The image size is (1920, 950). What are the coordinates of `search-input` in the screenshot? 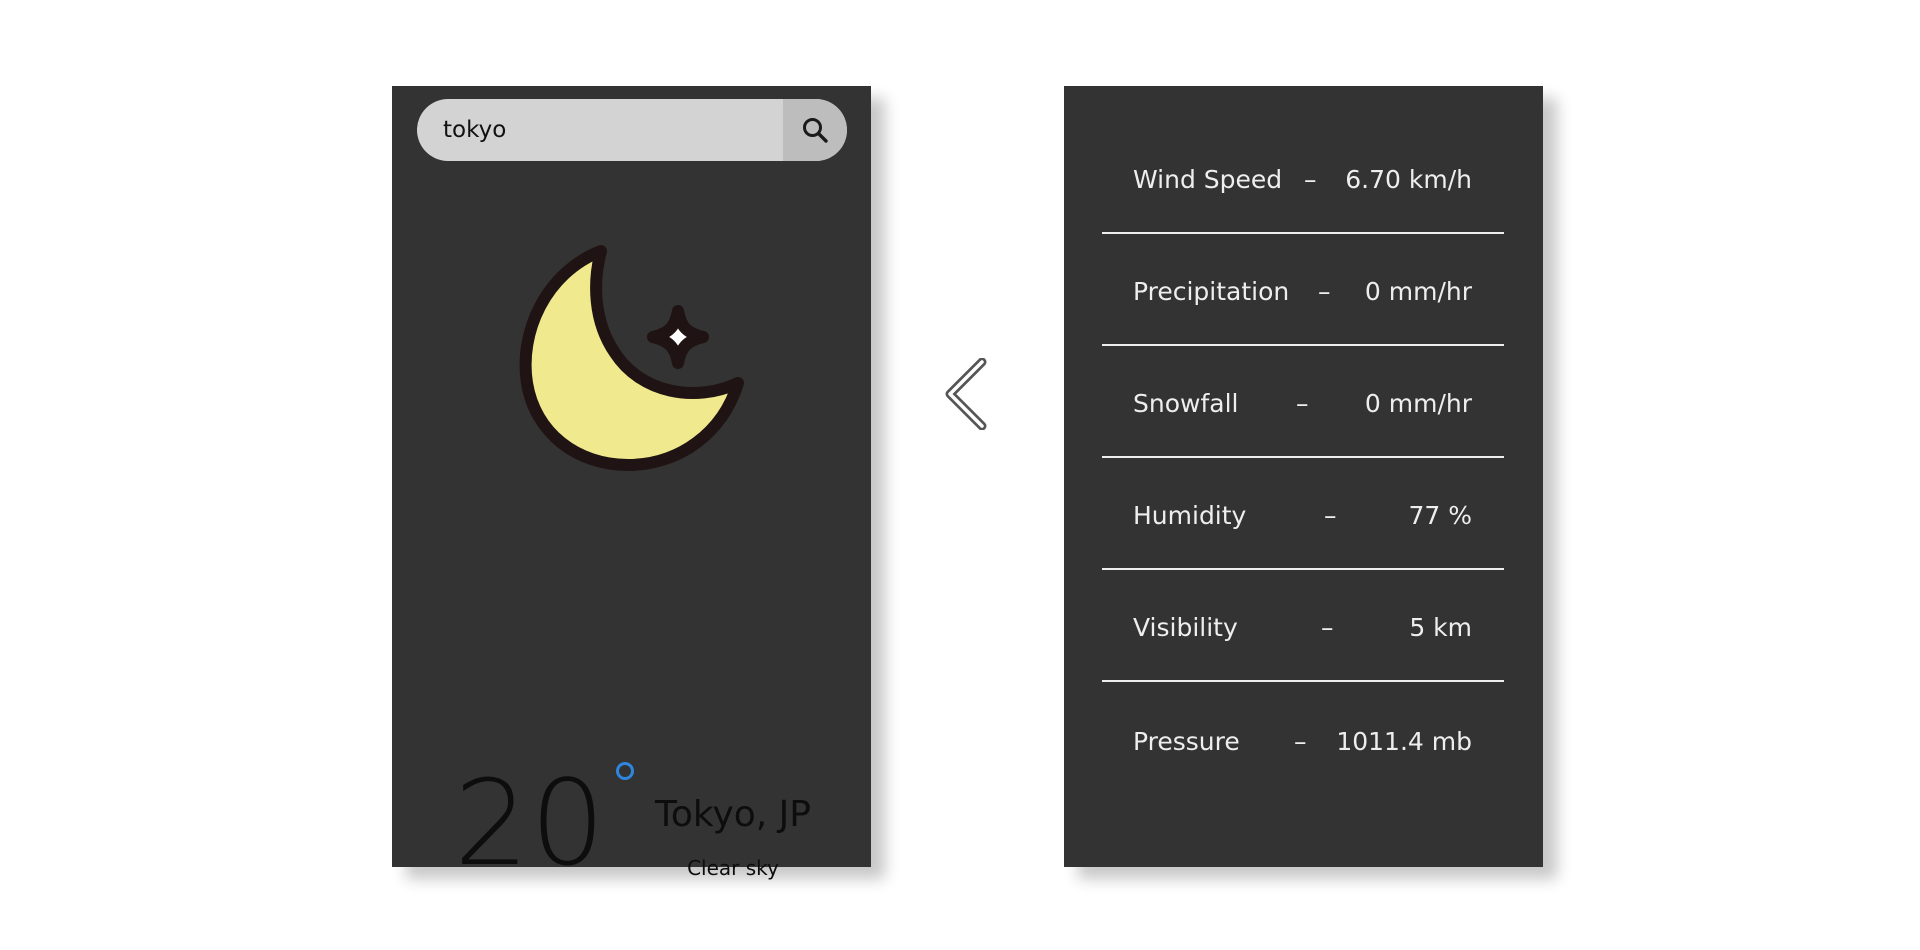 It's located at (601, 130).